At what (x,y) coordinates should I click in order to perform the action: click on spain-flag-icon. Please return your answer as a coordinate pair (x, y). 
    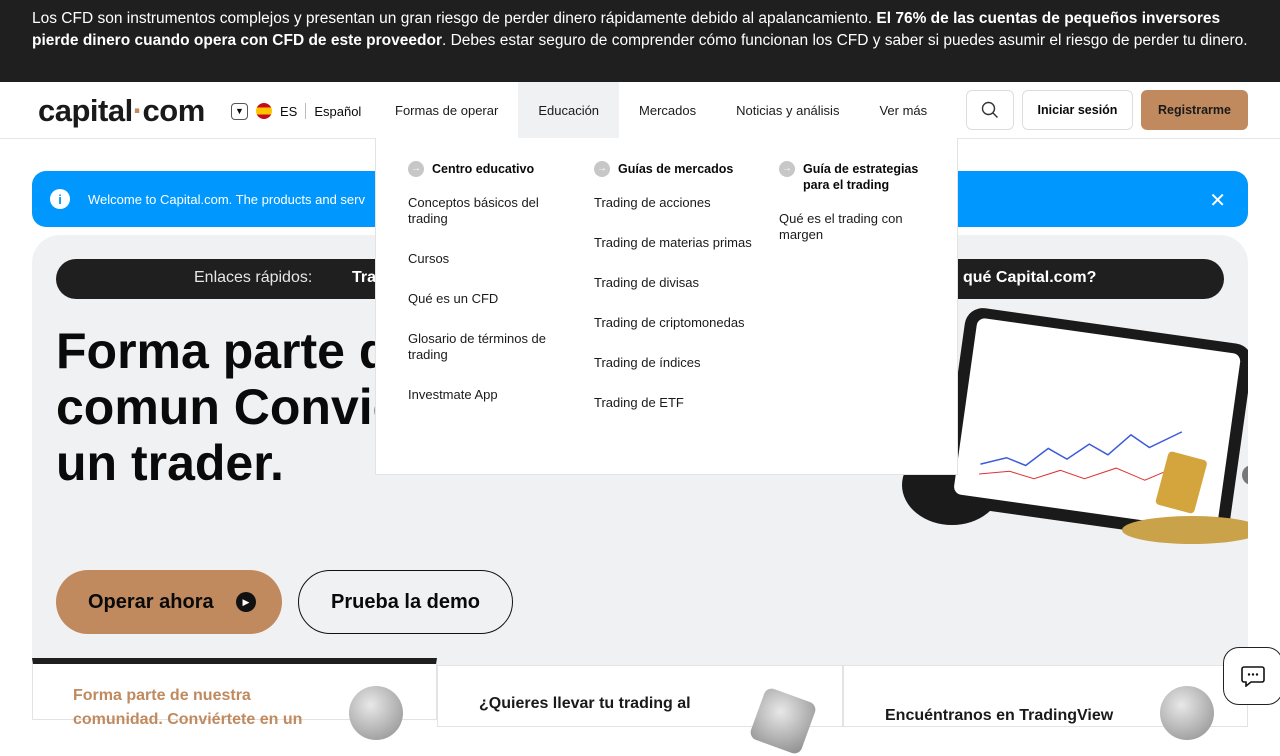
    Looking at the image, I should click on (264, 111).